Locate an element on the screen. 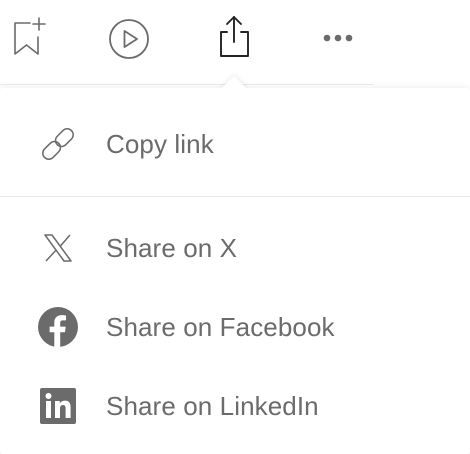  bookmark-add-icon is located at coordinates (28, 36).